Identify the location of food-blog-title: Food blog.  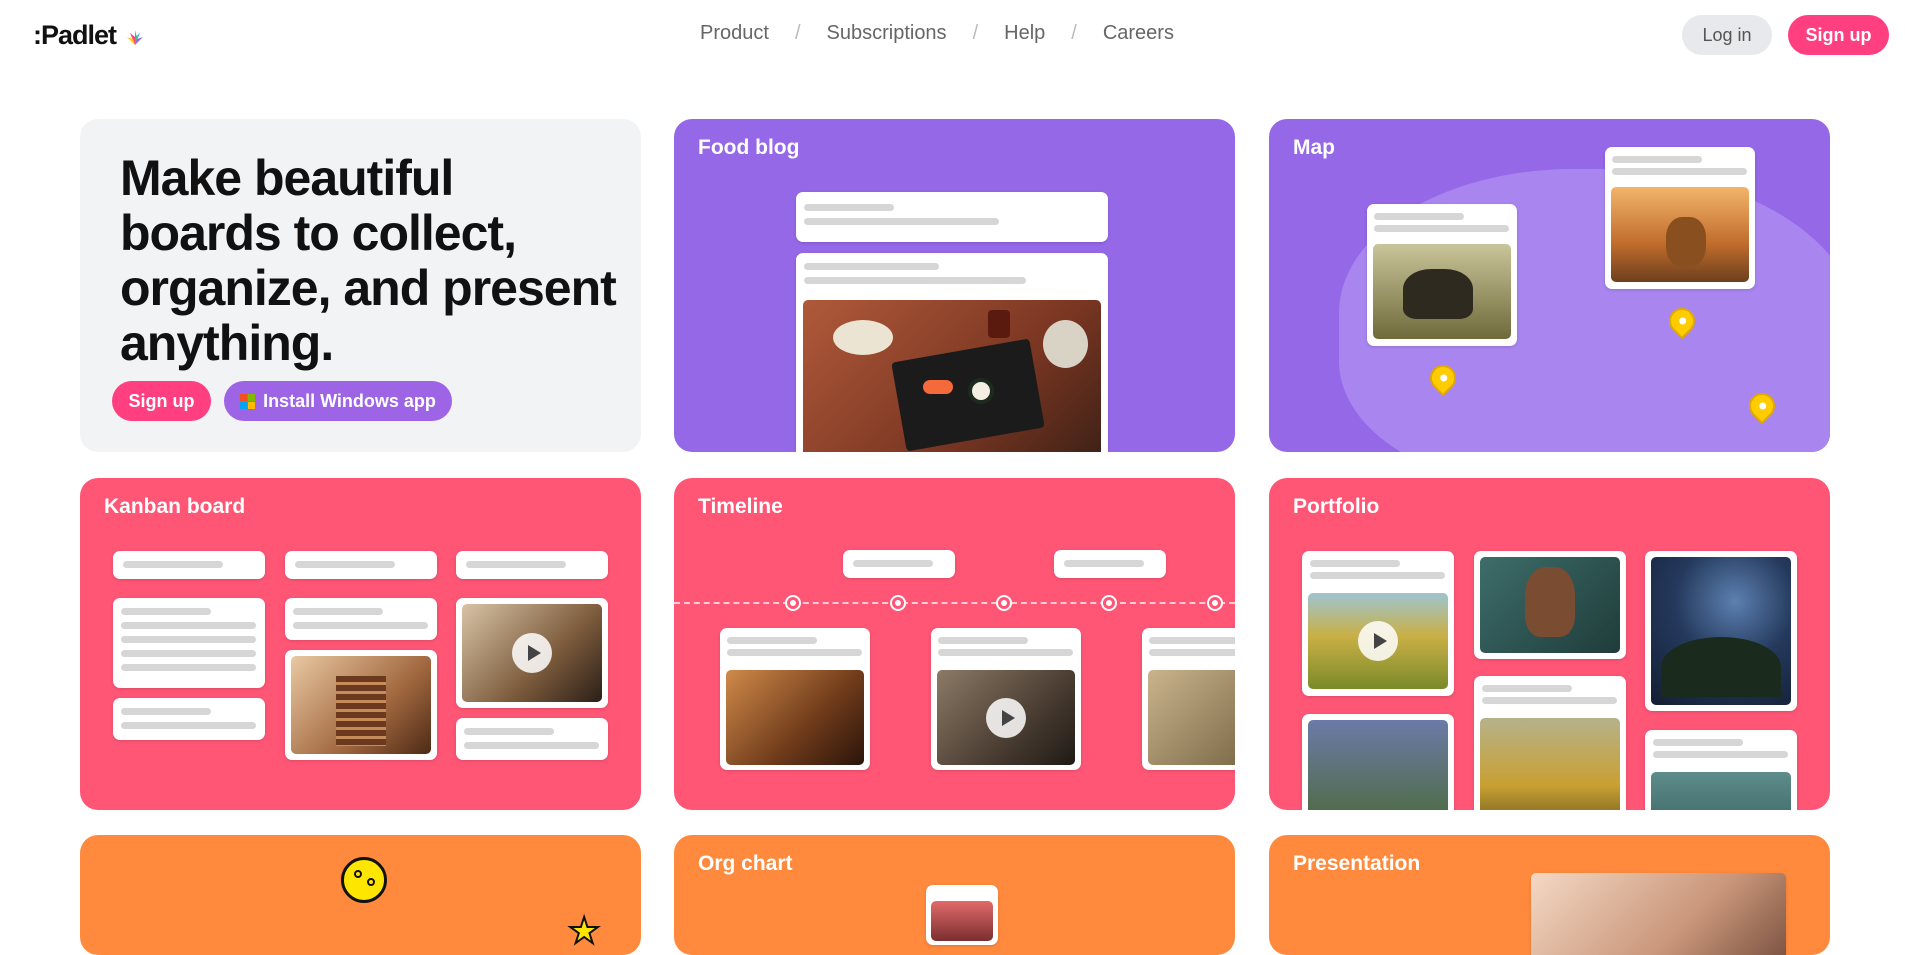
(749, 147).